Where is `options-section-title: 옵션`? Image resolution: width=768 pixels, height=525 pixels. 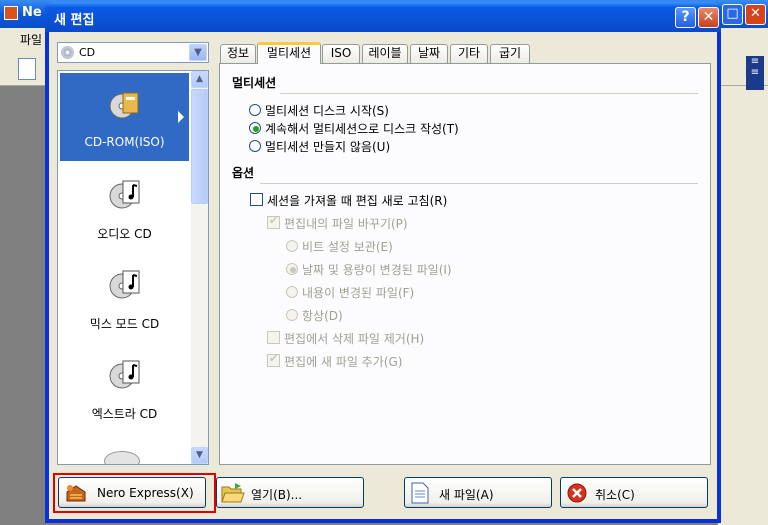 options-section-title: 옵션 is located at coordinates (243, 173).